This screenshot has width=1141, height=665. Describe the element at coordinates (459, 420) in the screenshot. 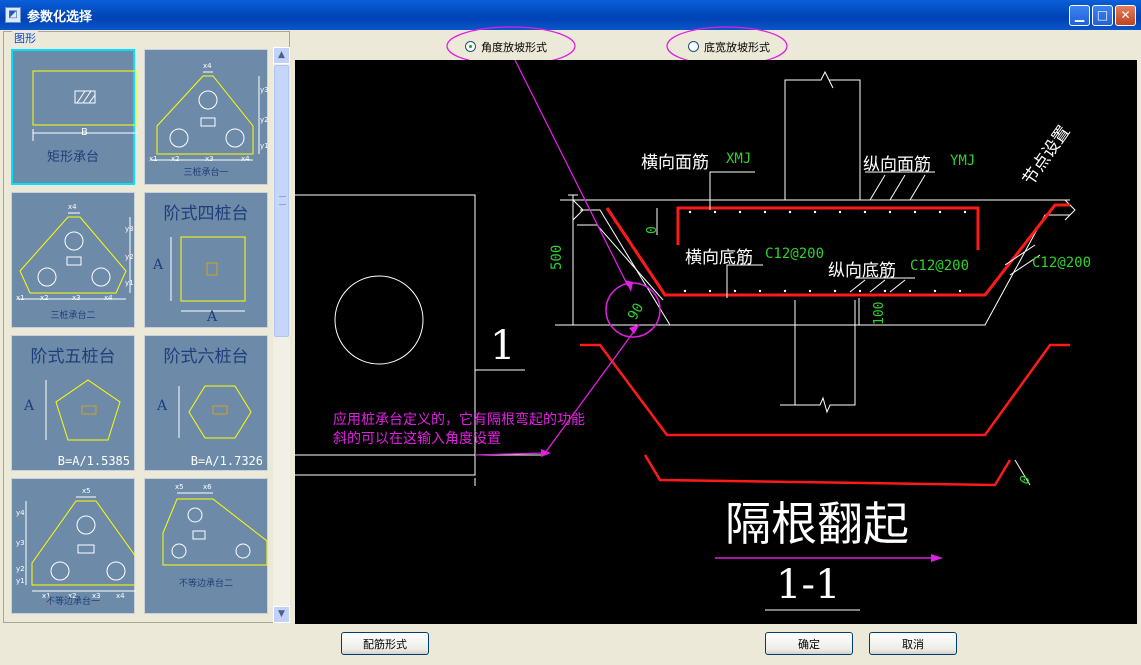

I see `annotation-note-line1: 应用桩承台定义的，它有隔根弯起的功能` at that location.